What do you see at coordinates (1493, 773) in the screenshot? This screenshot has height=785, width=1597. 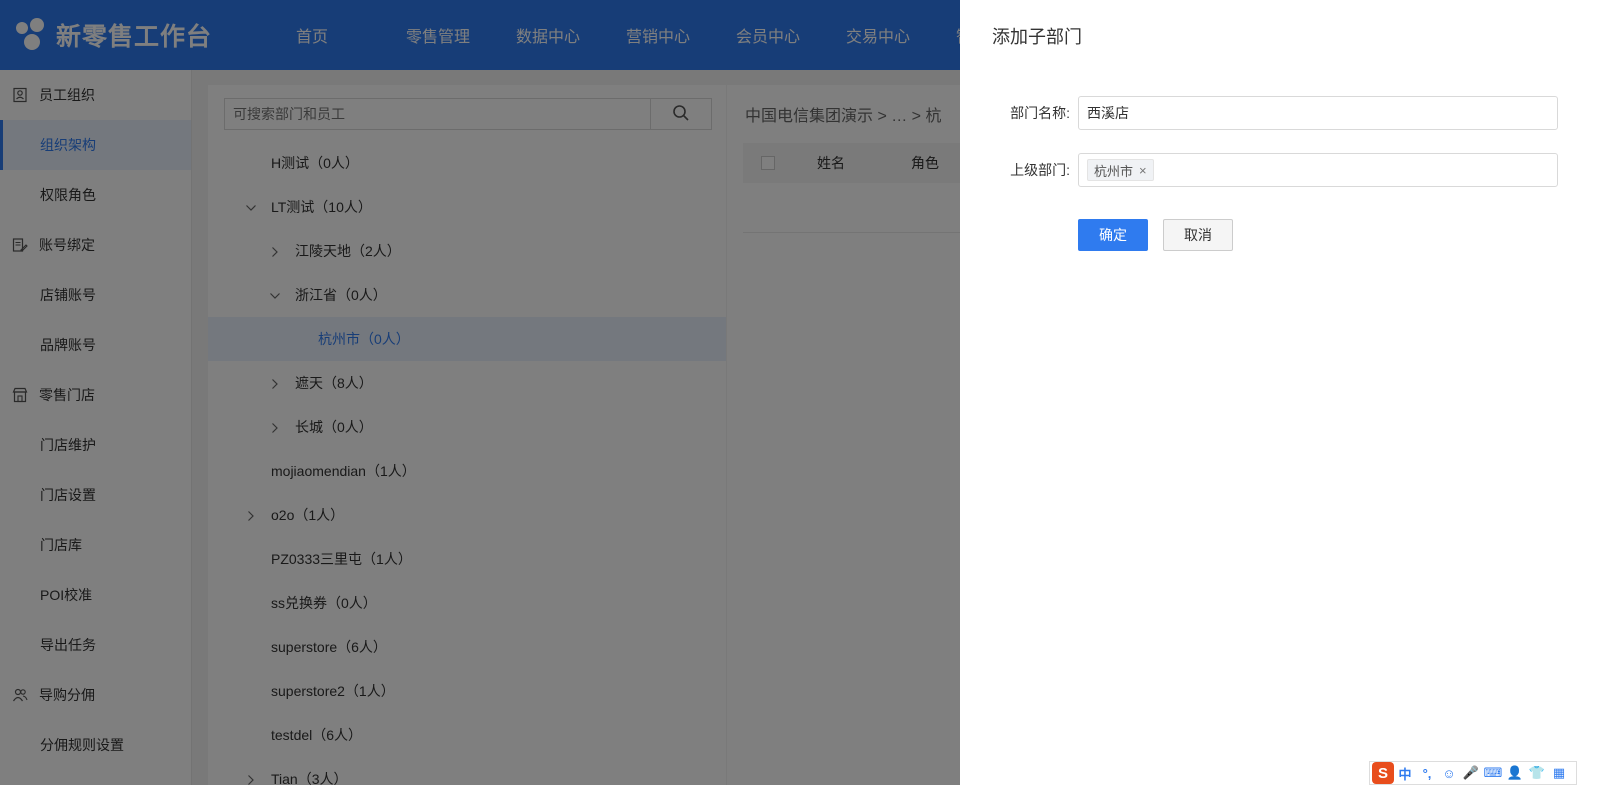 I see `ime-keyboard-icon: ⌨` at bounding box center [1493, 773].